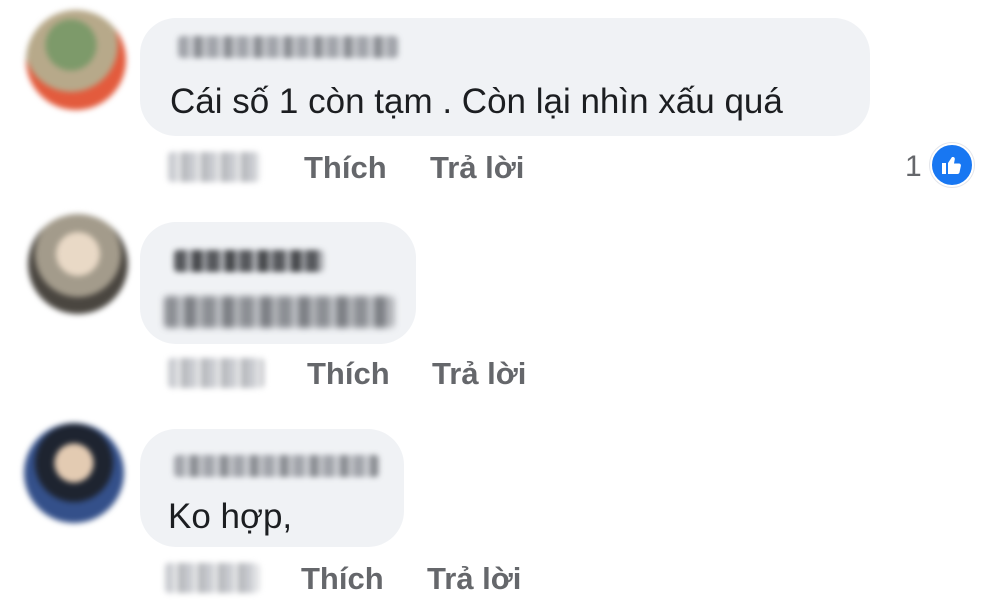  Describe the element at coordinates (278, 283) in the screenshot. I see `comment-bubble` at that location.